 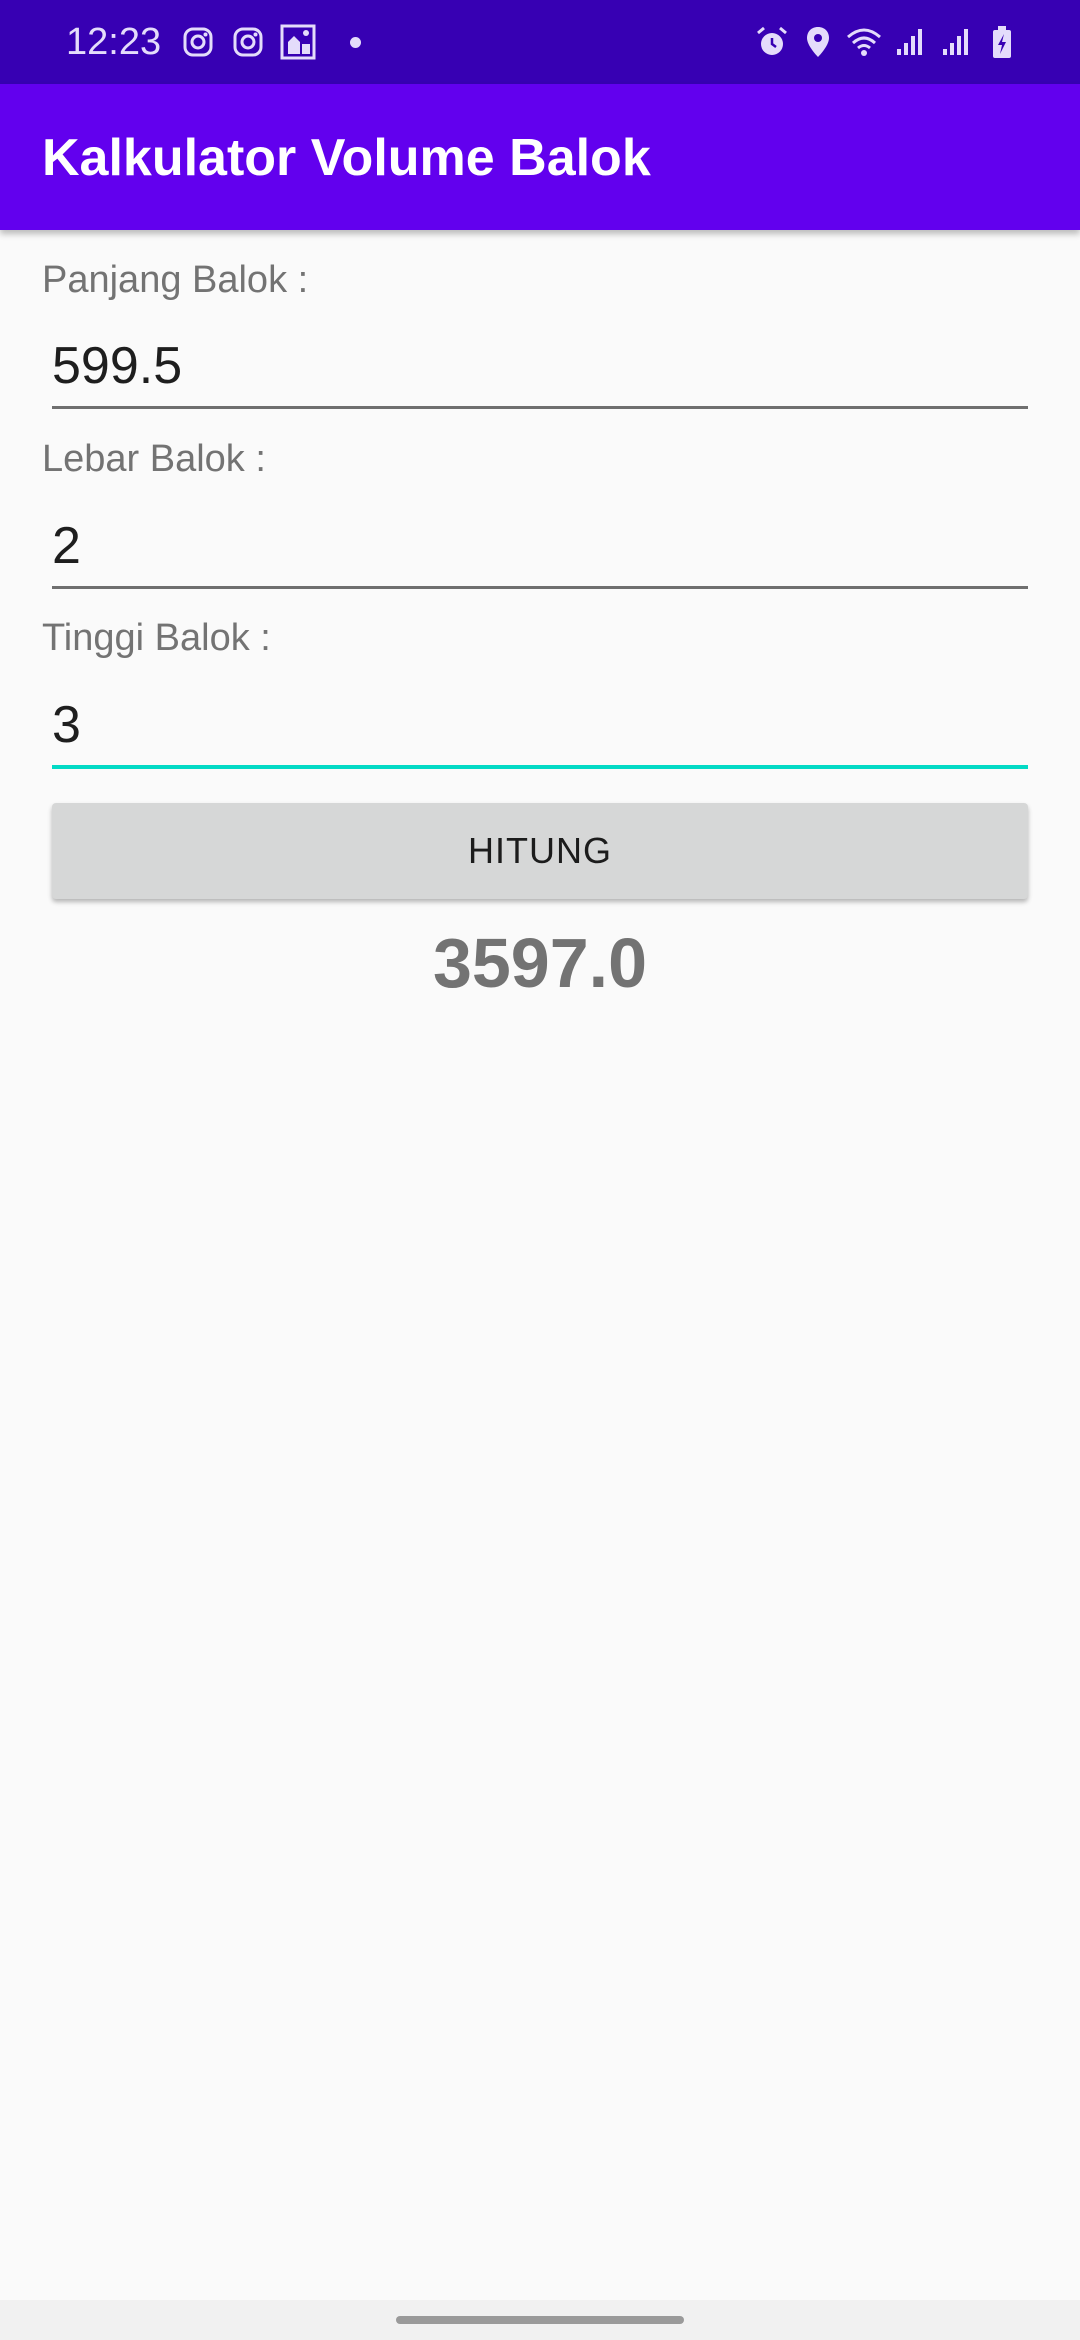 What do you see at coordinates (540, 367) in the screenshot?
I see `panjang-input` at bounding box center [540, 367].